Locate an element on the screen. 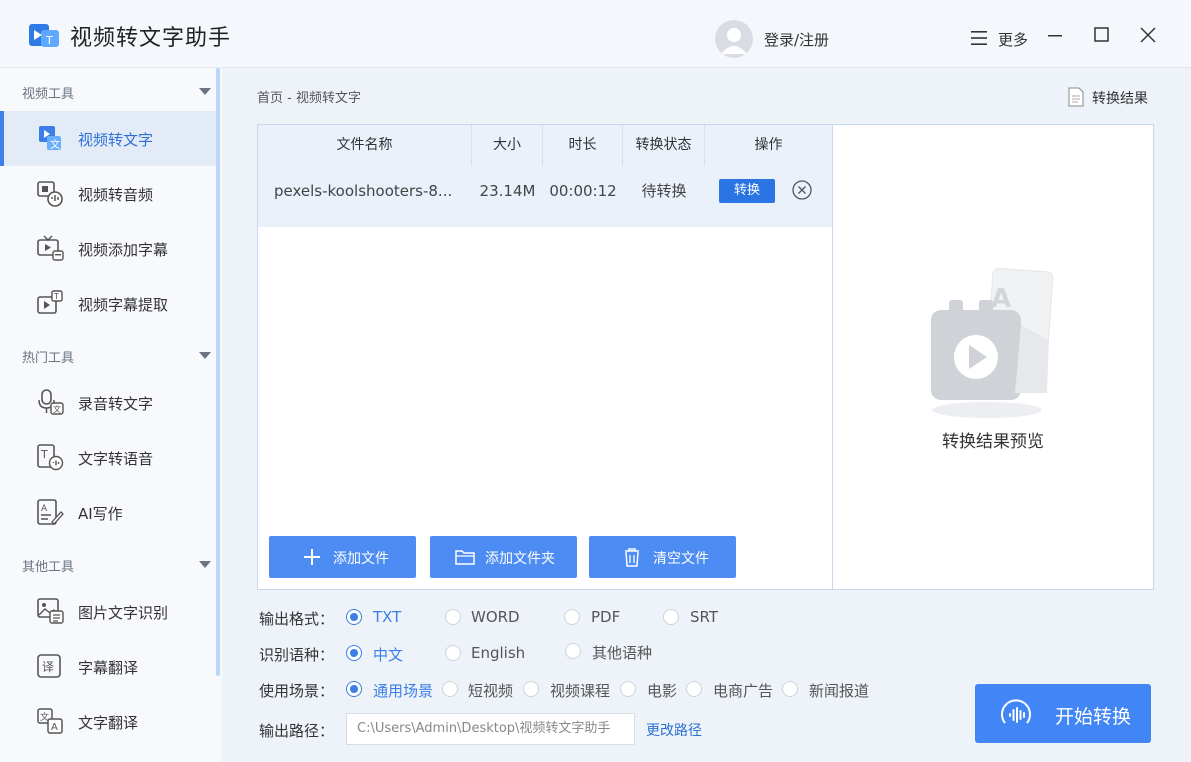 Image resolution: width=1191 pixels, height=762 pixels. menu-icon is located at coordinates (979, 38).